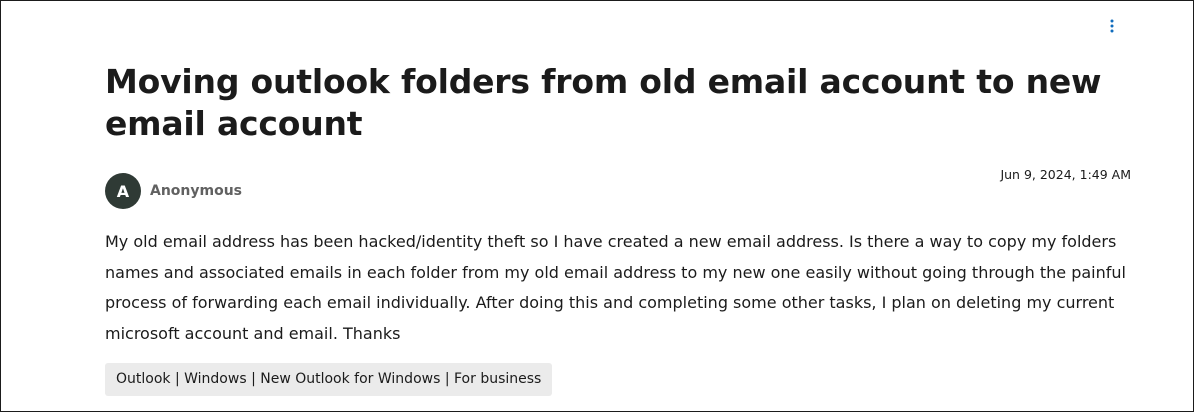 This screenshot has height=412, width=1194. I want to click on author-name: Anonymous, so click(196, 191).